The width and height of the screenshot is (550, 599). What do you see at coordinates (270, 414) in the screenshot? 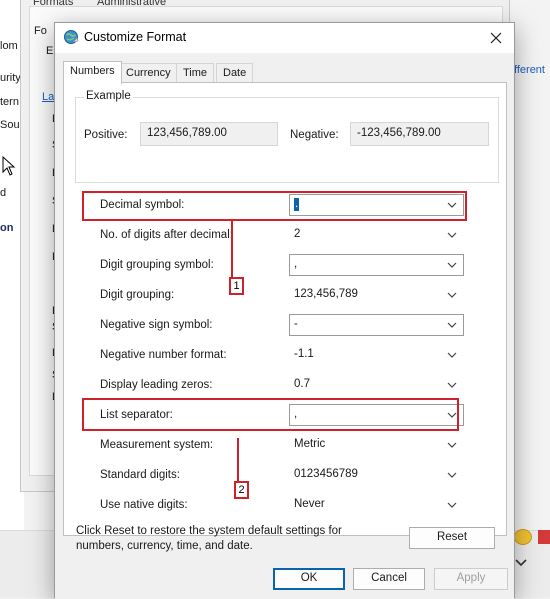
I see `annotation-box-list-separator` at bounding box center [270, 414].